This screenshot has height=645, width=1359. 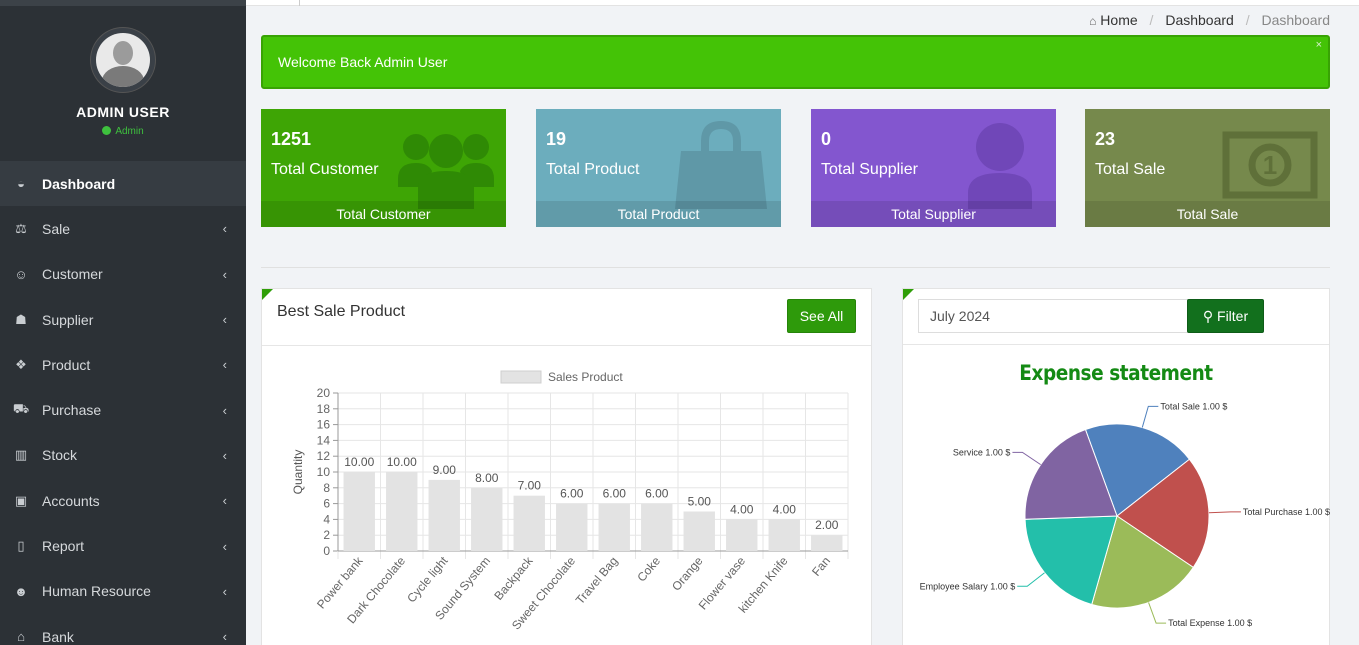 What do you see at coordinates (1319, 45) in the screenshot?
I see `close-icon: ×` at bounding box center [1319, 45].